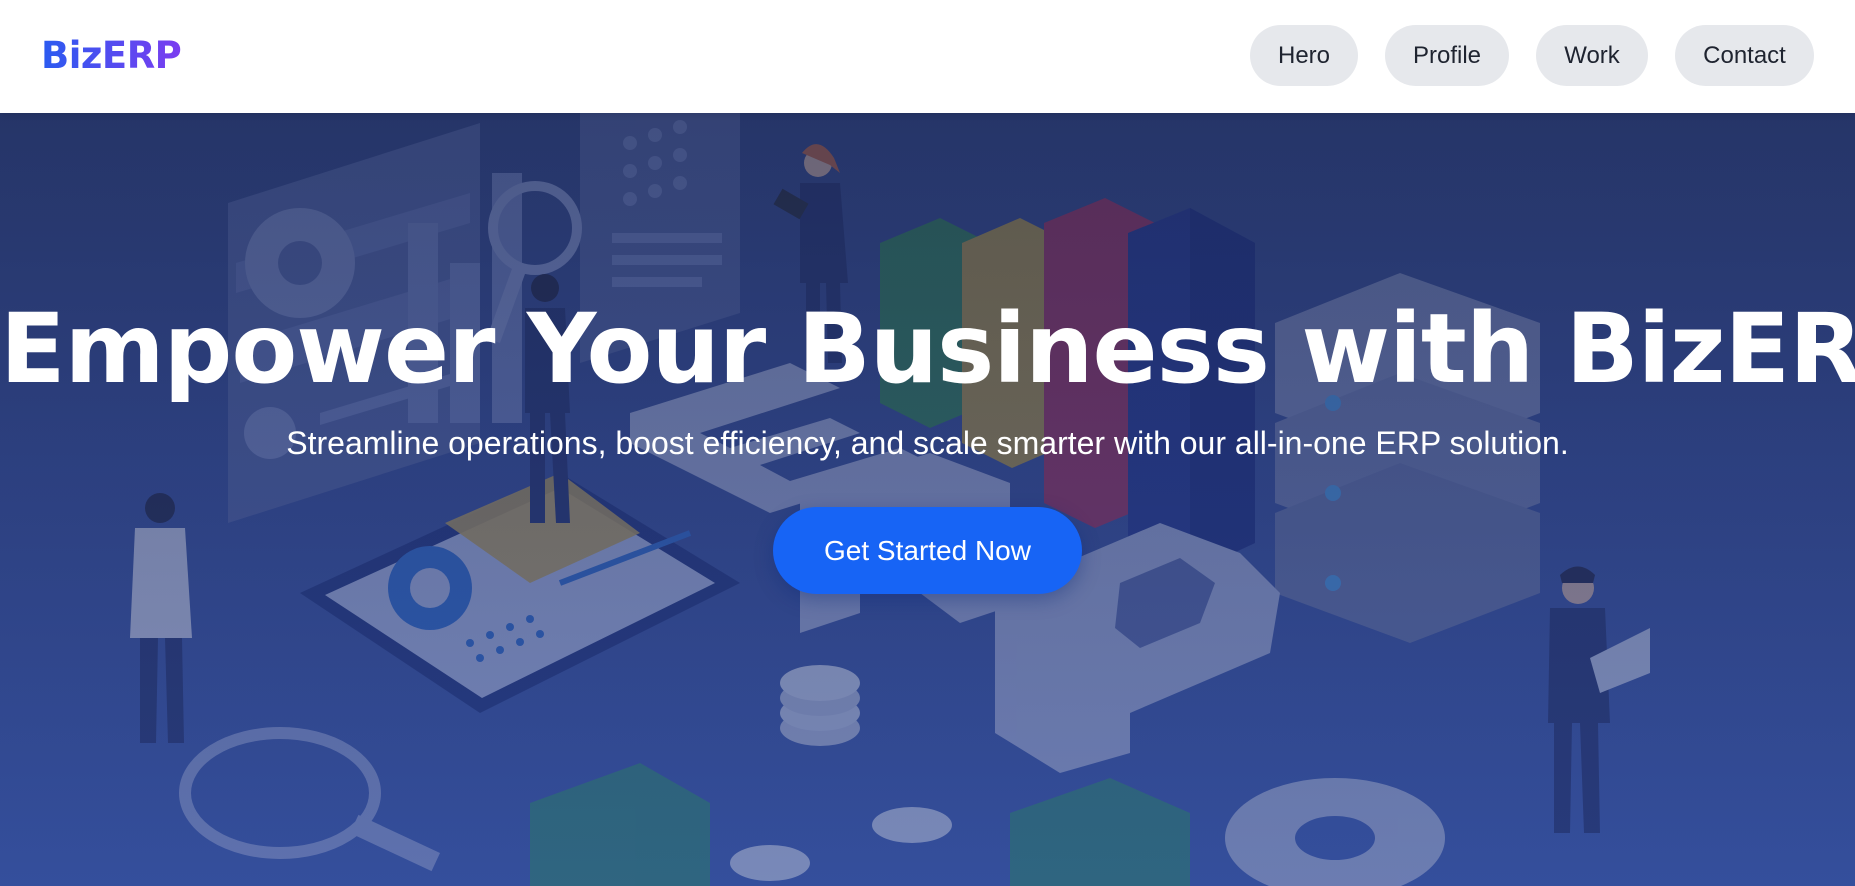  Describe the element at coordinates (927, 56) in the screenshot. I see `top-navbar: BizERP Hero Profile Work Contact` at that location.